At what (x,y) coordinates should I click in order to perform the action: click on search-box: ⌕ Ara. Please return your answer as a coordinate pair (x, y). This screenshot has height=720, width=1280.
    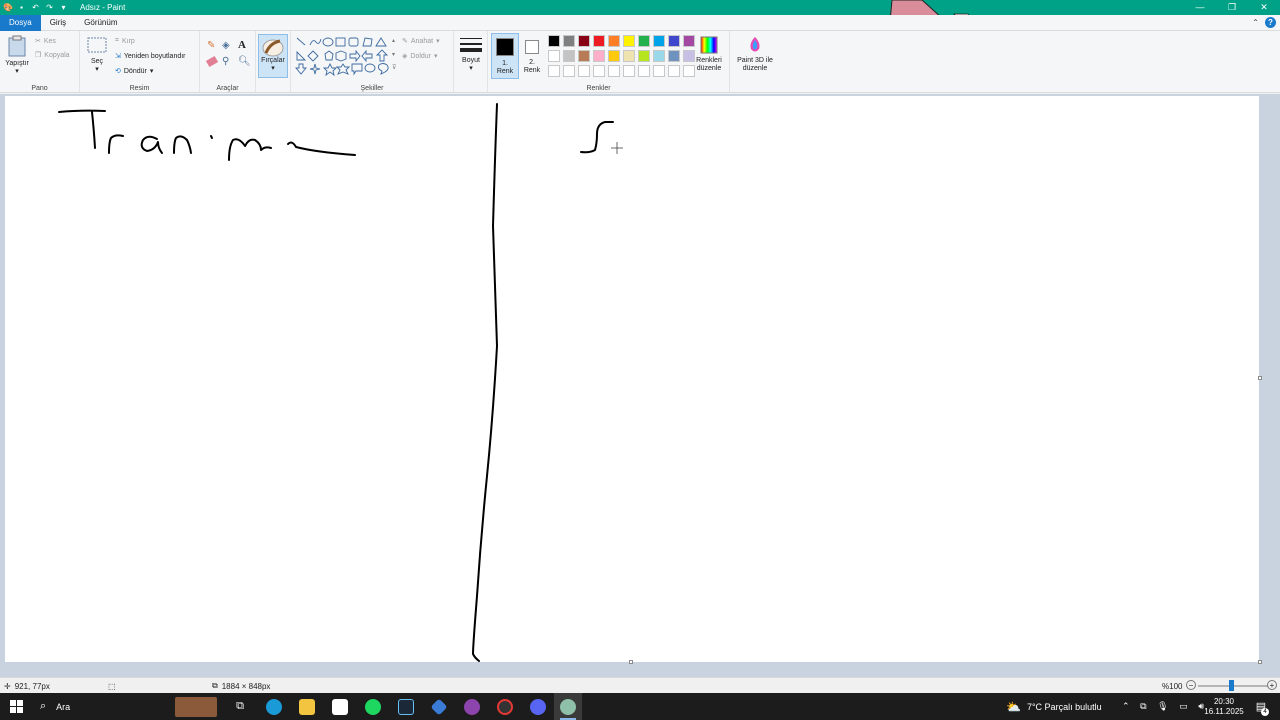
    Looking at the image, I should click on (129, 706).